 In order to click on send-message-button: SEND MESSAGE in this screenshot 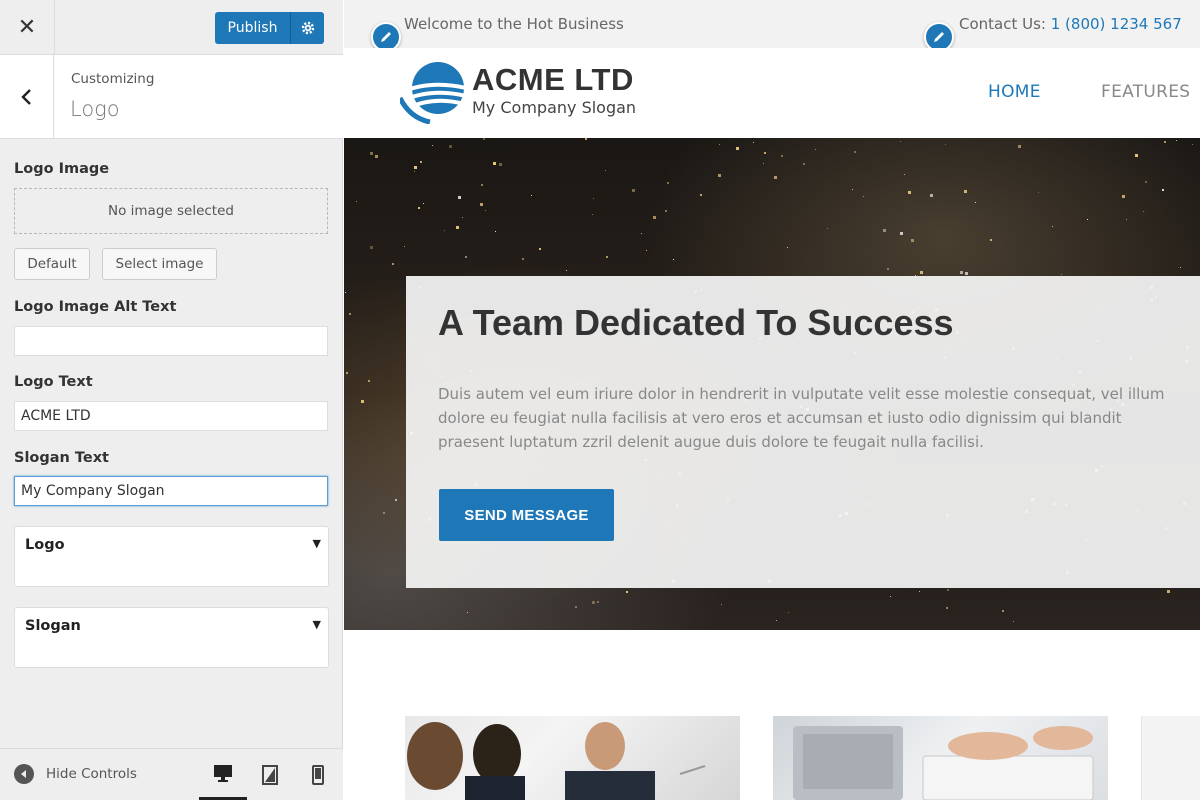, I will do `click(526, 515)`.